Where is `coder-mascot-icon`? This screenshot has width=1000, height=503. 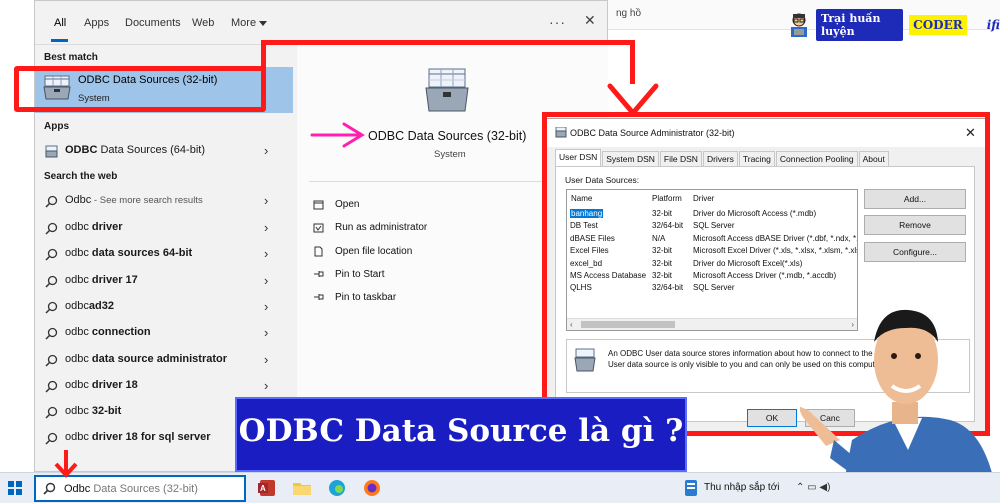
coder-mascot-icon is located at coordinates (799, 25).